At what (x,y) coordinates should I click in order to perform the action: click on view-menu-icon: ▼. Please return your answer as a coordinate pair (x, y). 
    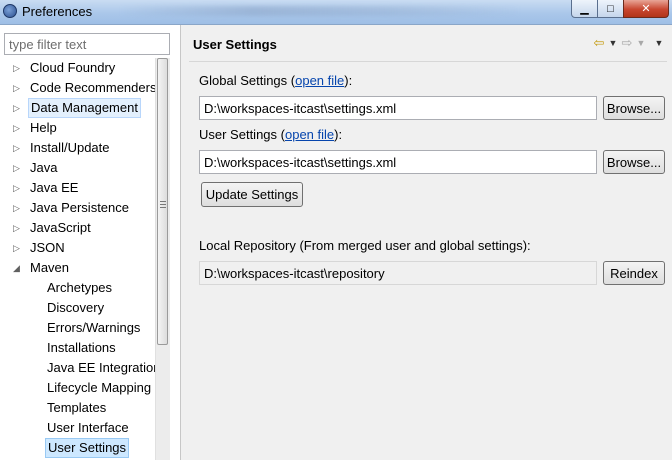
    Looking at the image, I should click on (659, 43).